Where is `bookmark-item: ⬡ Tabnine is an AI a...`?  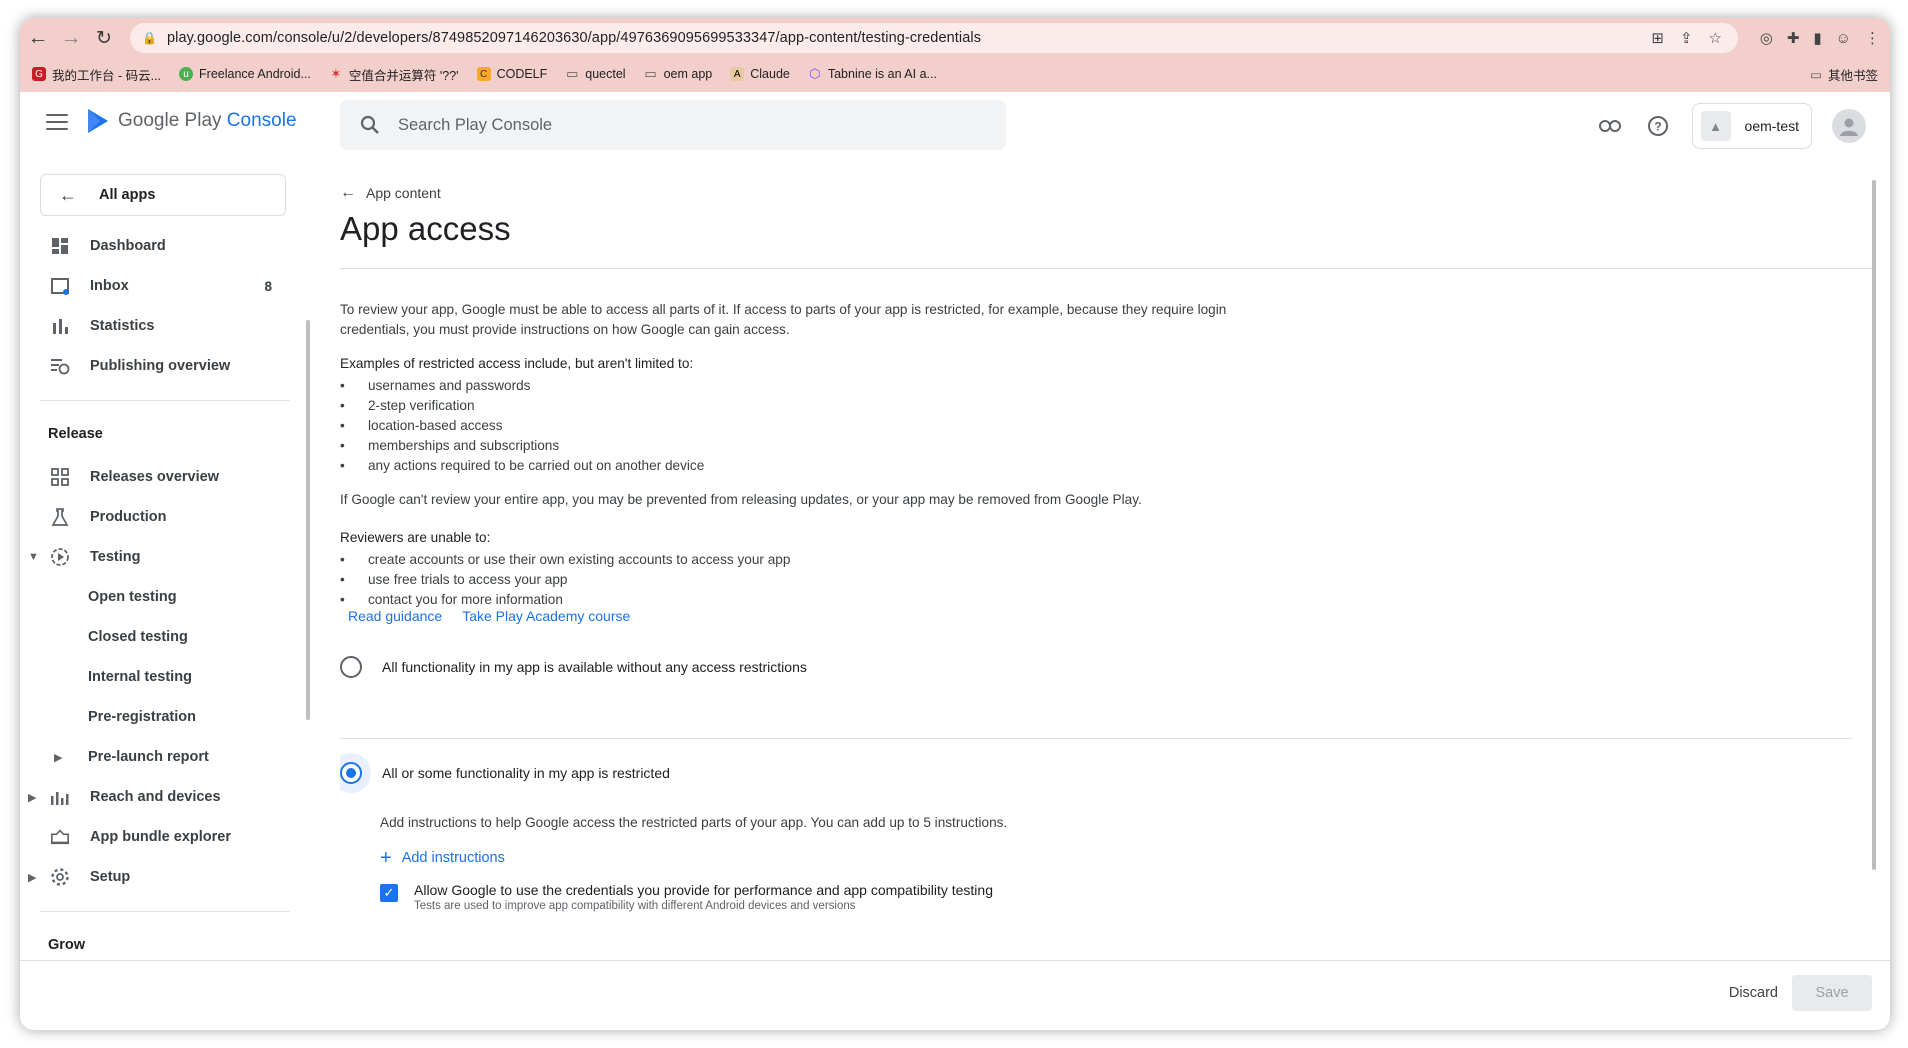 bookmark-item: ⬡ Tabnine is an AI a... is located at coordinates (872, 73).